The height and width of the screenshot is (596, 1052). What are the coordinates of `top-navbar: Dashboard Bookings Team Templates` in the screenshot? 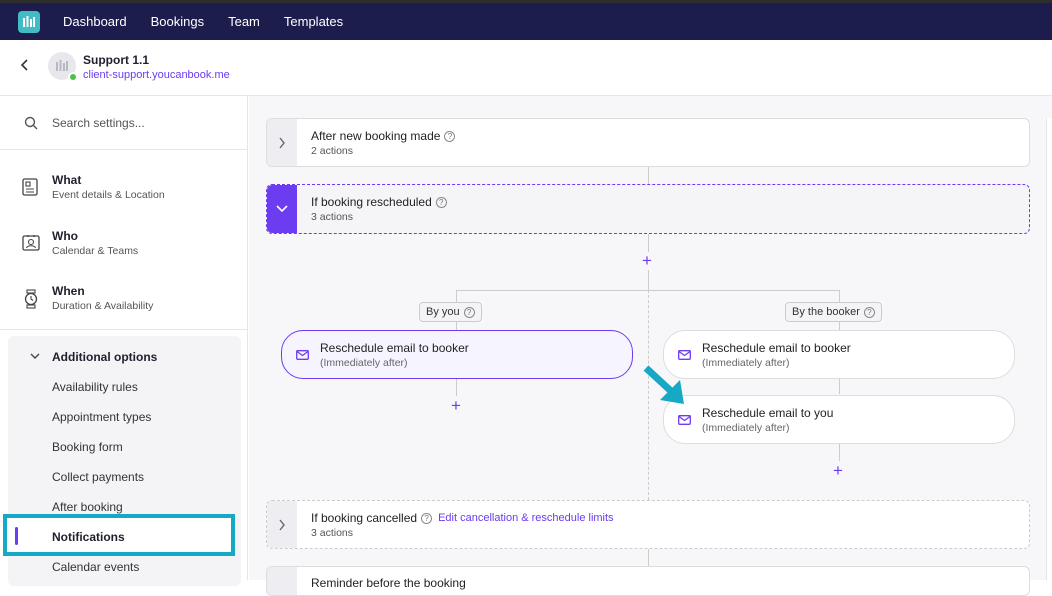 It's located at (526, 20).